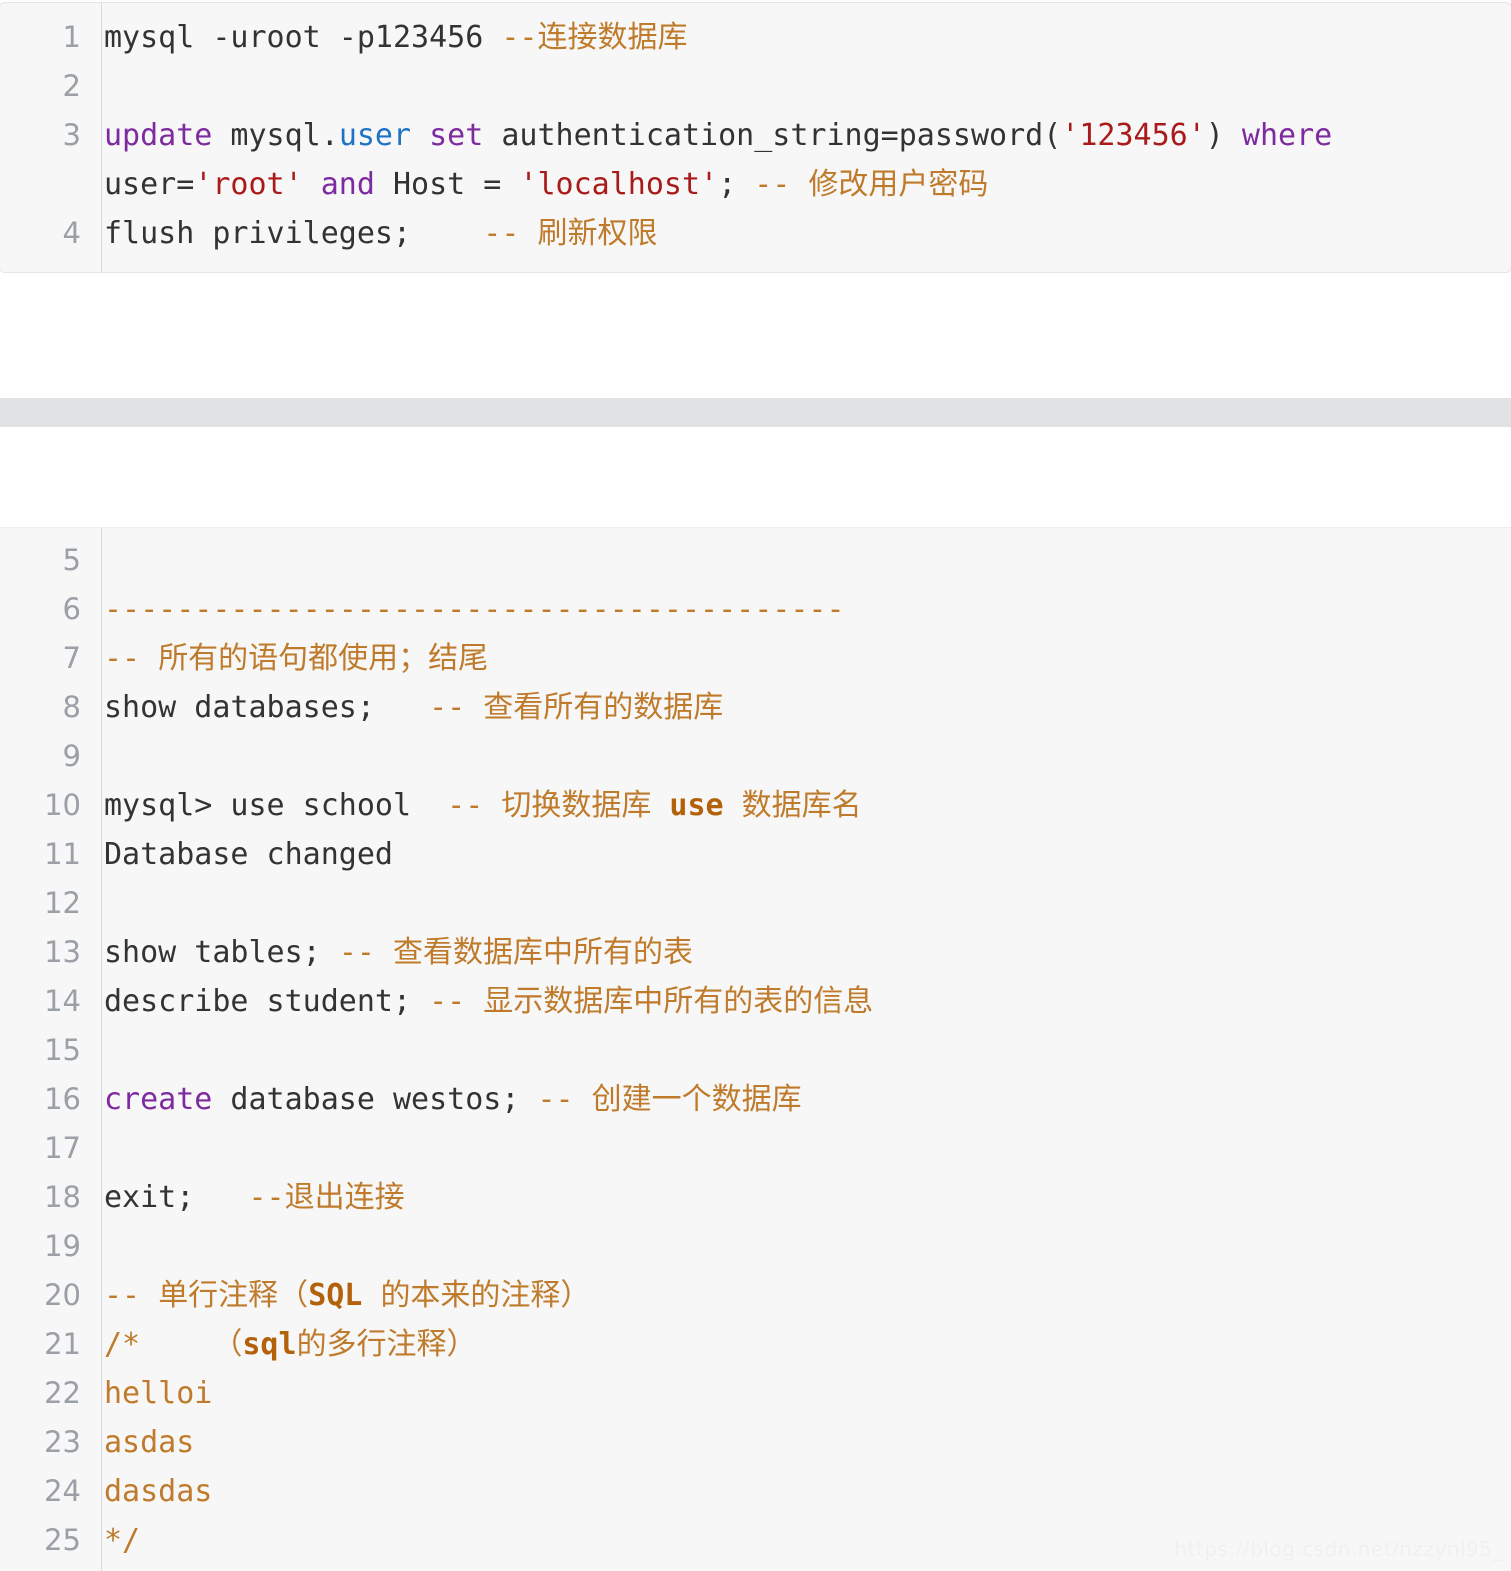  What do you see at coordinates (221, 952) in the screenshot?
I see `code-token: show tables;` at bounding box center [221, 952].